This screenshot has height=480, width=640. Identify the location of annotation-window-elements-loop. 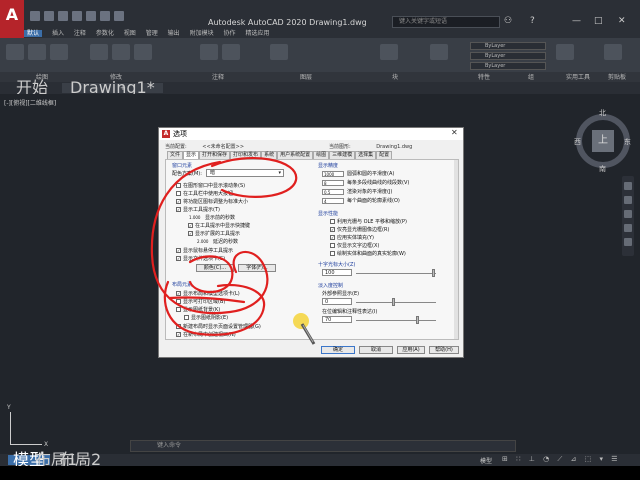
(209, 237).